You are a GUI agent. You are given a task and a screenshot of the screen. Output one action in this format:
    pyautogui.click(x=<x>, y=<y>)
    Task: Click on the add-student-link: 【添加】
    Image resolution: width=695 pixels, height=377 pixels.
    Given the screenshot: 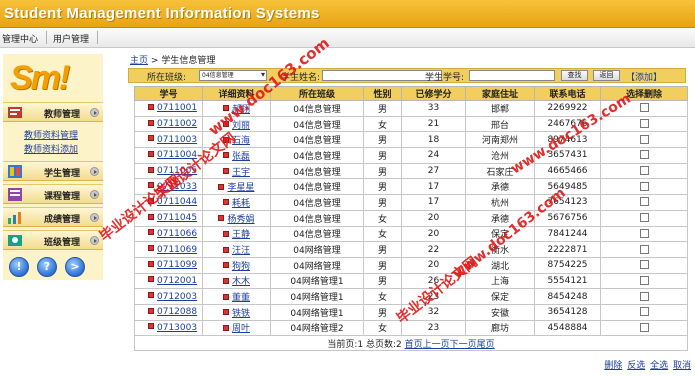 What is the action you would take?
    pyautogui.click(x=644, y=76)
    